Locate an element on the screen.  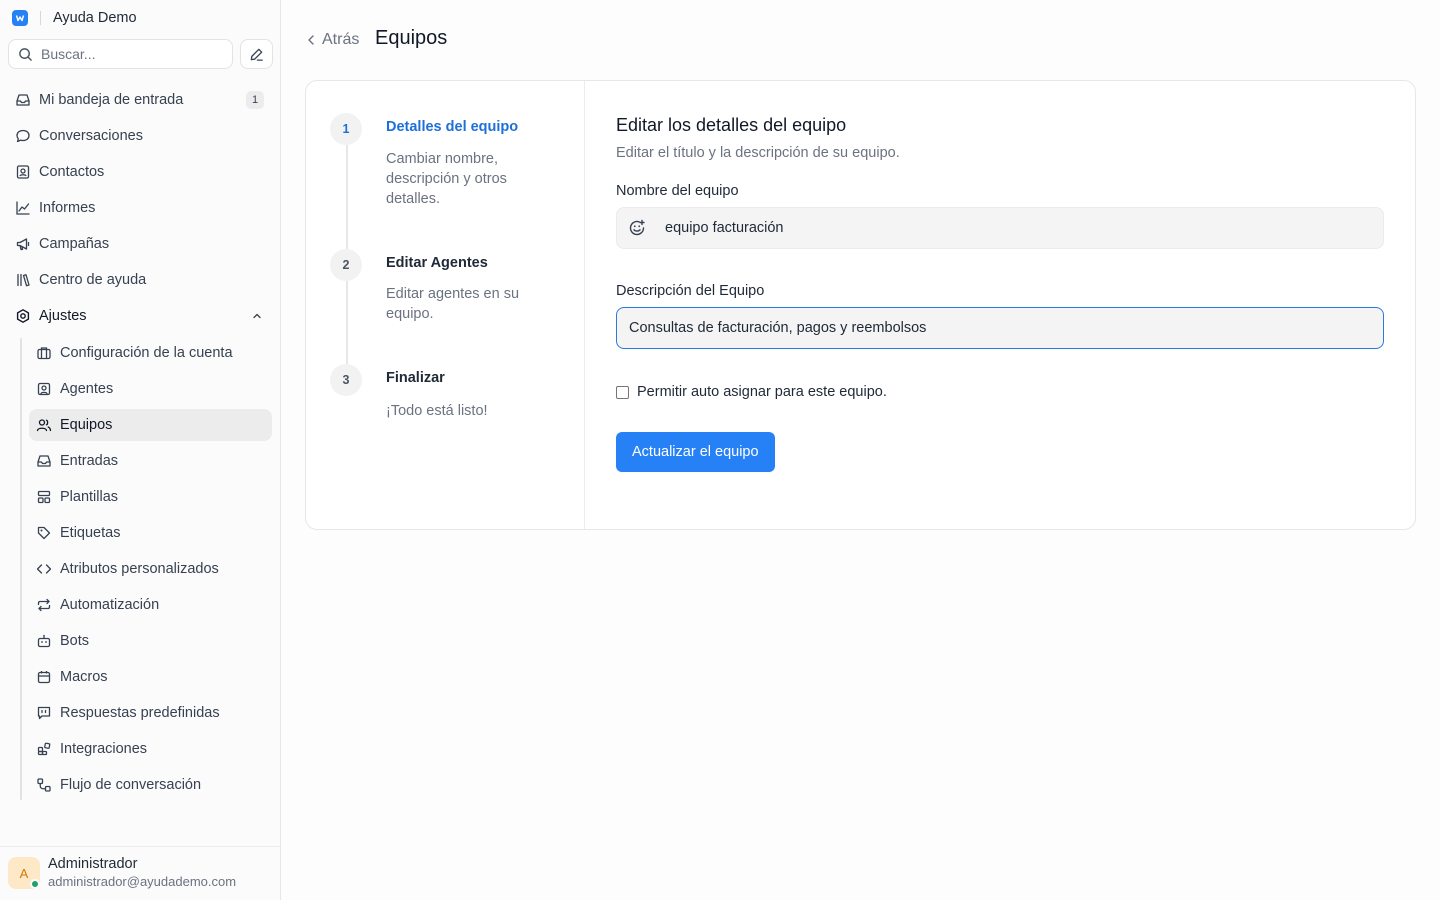
step-number: 2 is located at coordinates (346, 265).